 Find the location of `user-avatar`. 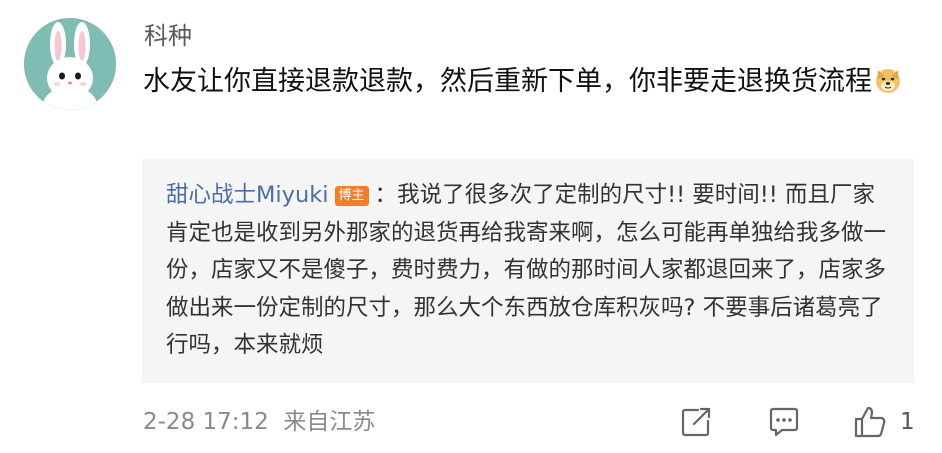

user-avatar is located at coordinates (70, 64).